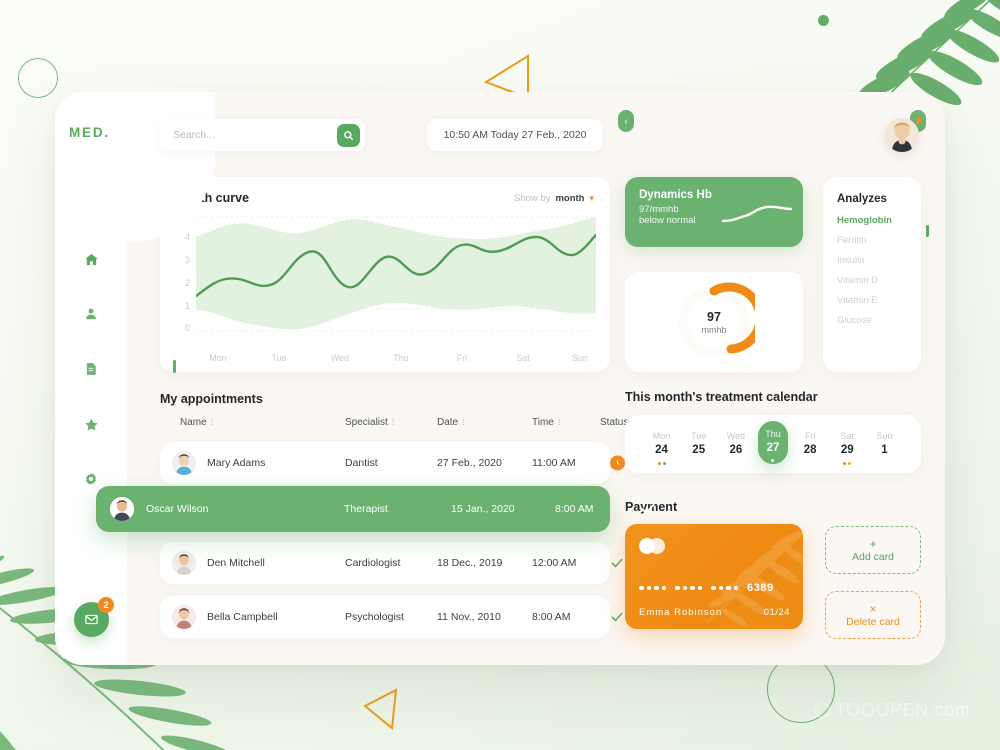 This screenshot has height=750, width=1000. I want to click on delete-card-button: × Delete card, so click(873, 615).